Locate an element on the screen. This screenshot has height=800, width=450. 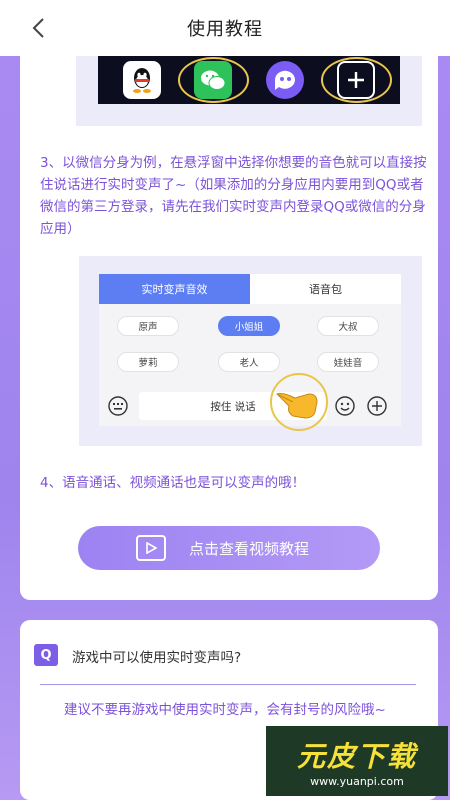
emoji-icon is located at coordinates (345, 406).